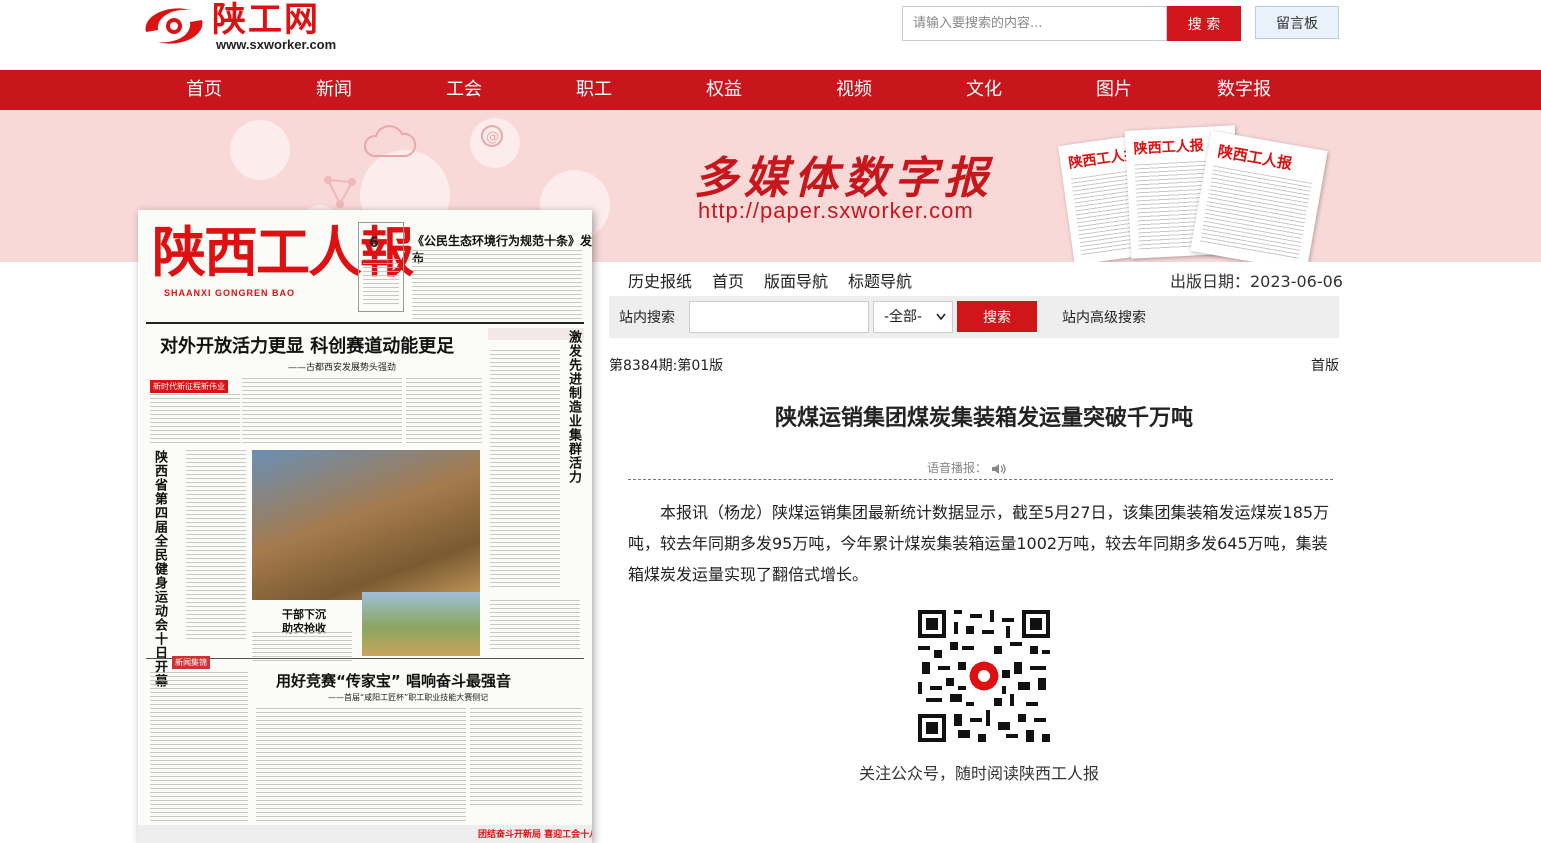 The height and width of the screenshot is (843, 1541). What do you see at coordinates (660, 280) in the screenshot?
I see `tab-history: 历史报纸` at bounding box center [660, 280].